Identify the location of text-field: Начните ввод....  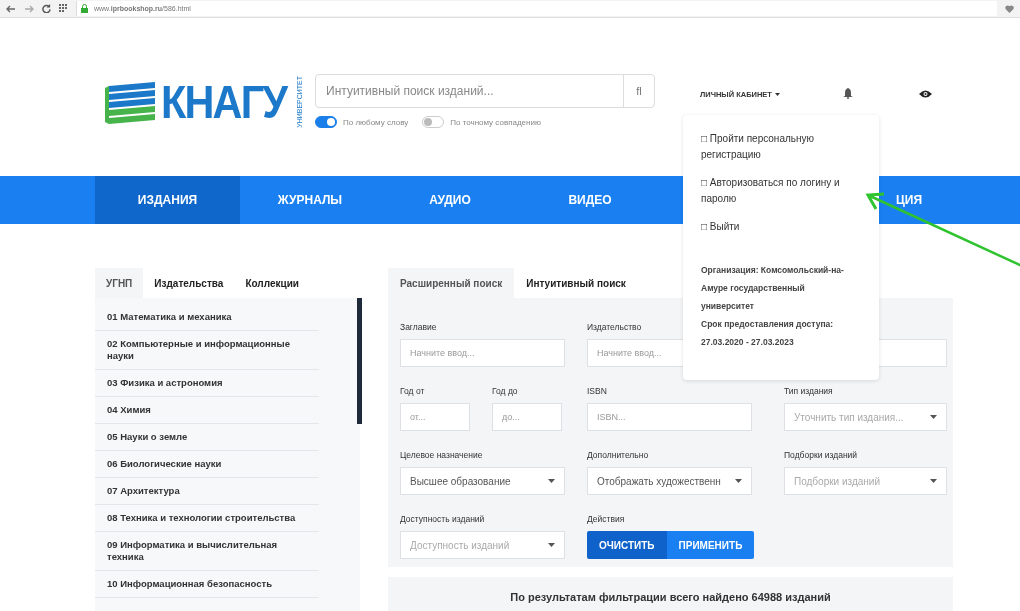
(482, 353).